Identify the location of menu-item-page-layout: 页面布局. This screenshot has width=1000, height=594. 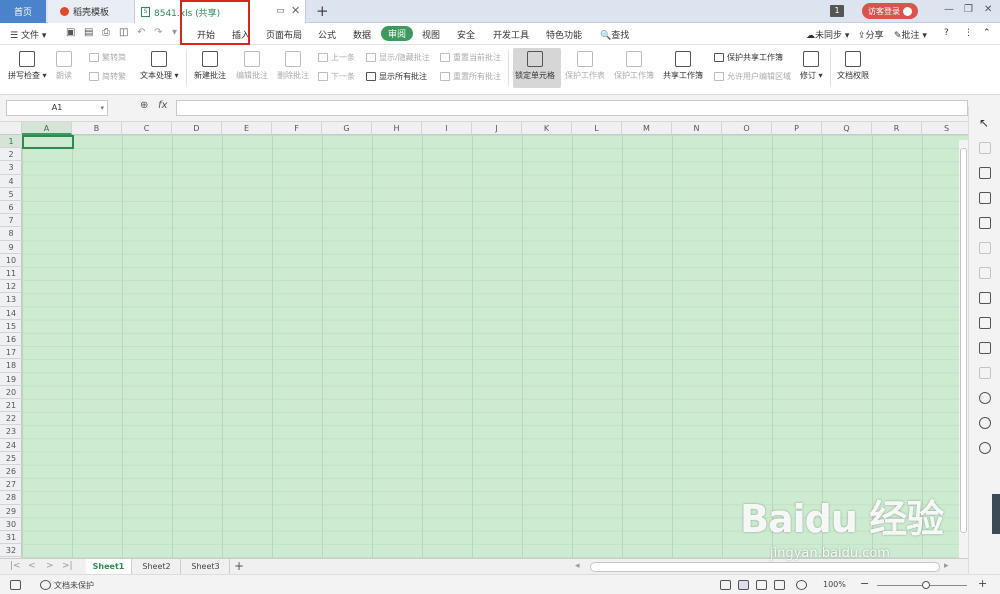
(284, 34).